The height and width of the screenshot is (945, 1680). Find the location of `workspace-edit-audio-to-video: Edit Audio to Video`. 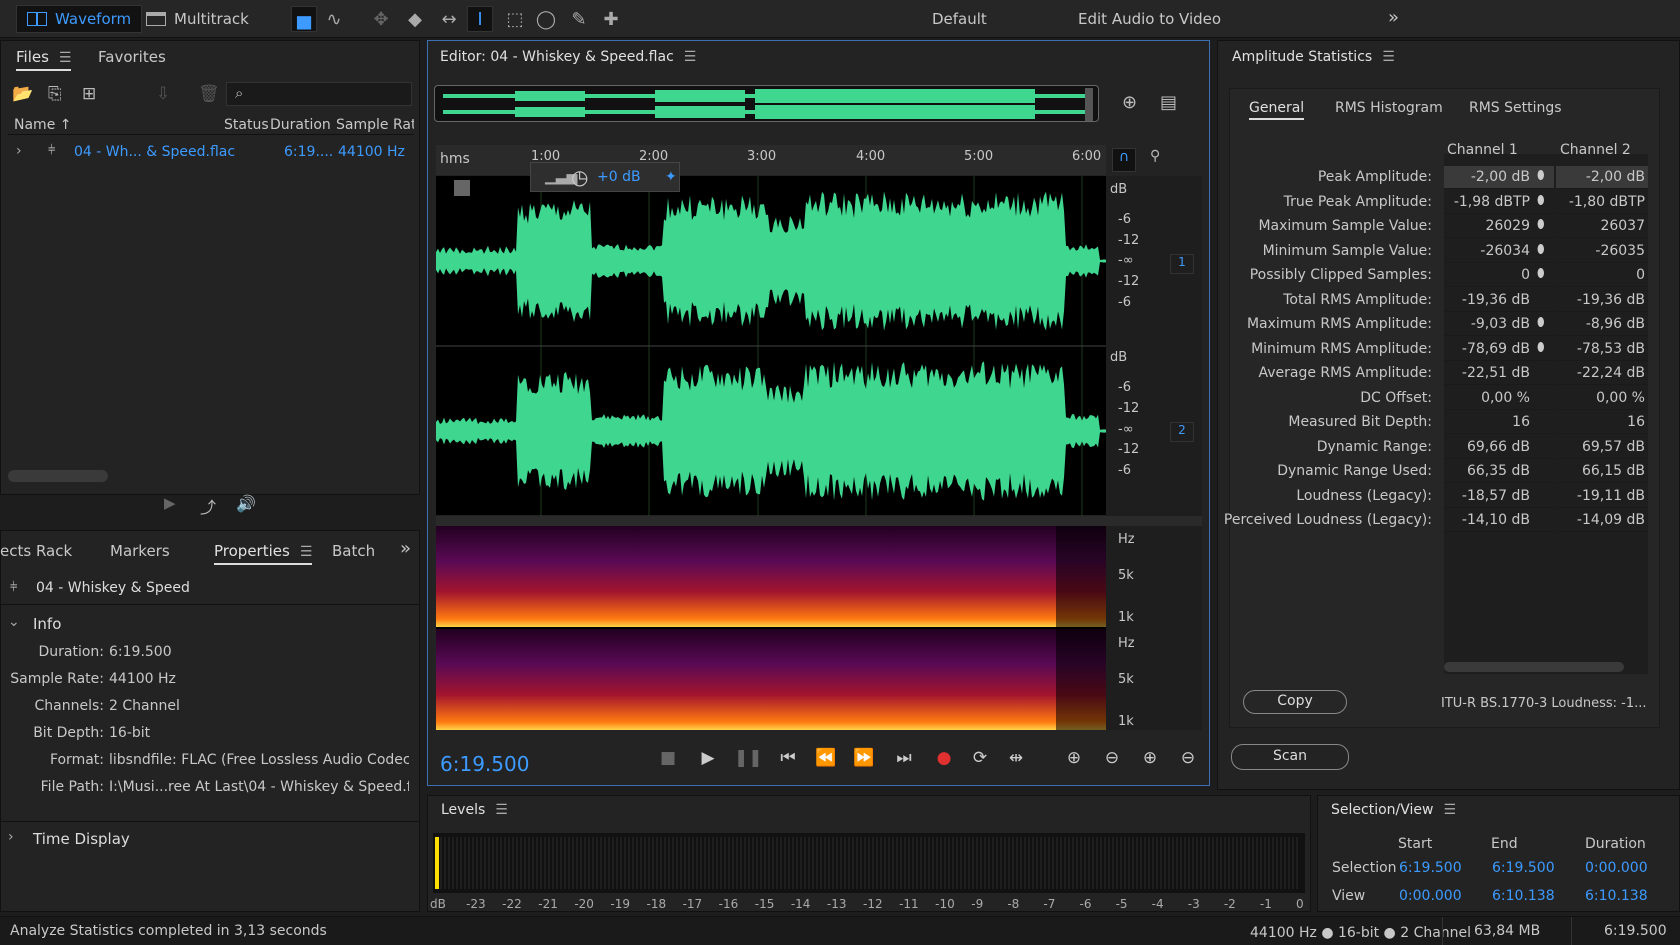

workspace-edit-audio-to-video: Edit Audio to Video is located at coordinates (1149, 19).